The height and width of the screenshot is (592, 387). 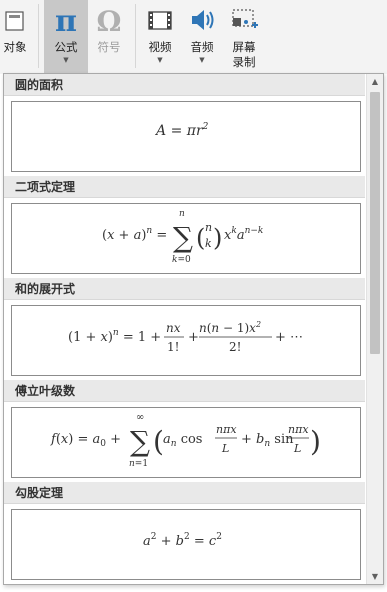 What do you see at coordinates (185, 337) in the screenshot?
I see `equation-render: (1 + x)n = 1 + nx 1! + n(n − 1)x2 2! + ⋯` at bounding box center [185, 337].